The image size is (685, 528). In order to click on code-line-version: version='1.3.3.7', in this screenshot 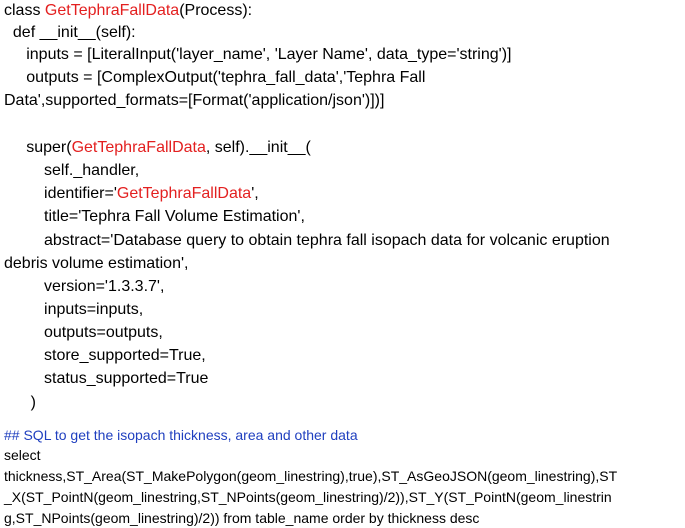, I will do `click(84, 286)`.